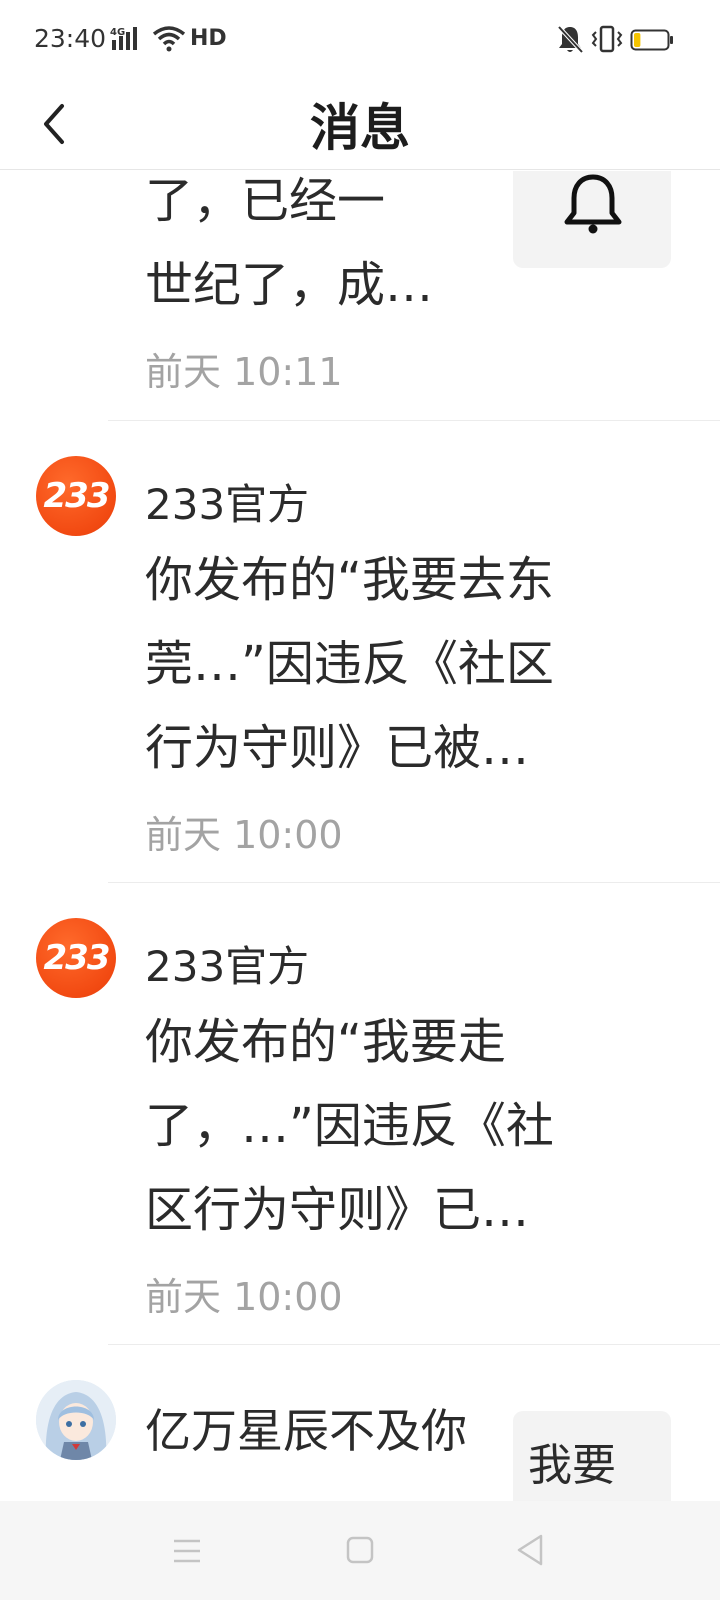 This screenshot has width=720, height=1600. I want to click on avatar, so click(76, 1420).